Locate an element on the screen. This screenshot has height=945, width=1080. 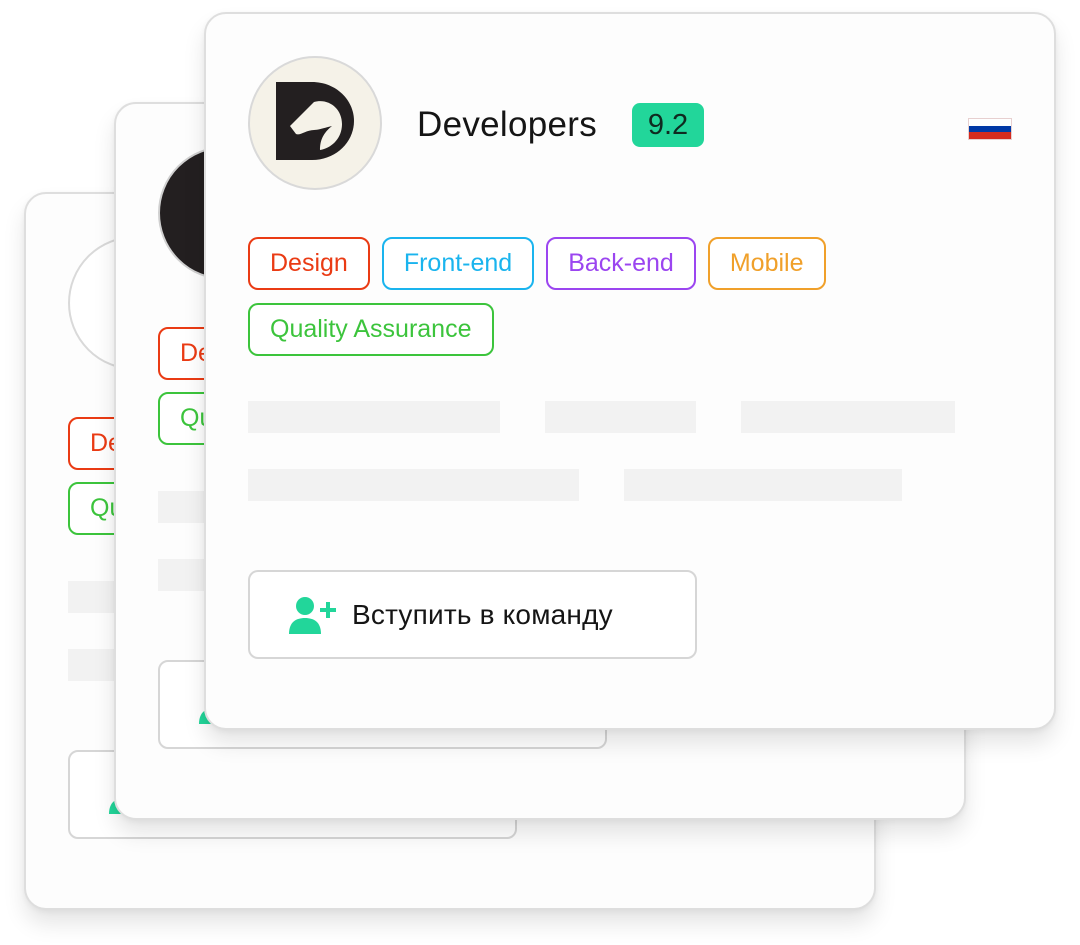
russia-flag-icon is located at coordinates (990, 129).